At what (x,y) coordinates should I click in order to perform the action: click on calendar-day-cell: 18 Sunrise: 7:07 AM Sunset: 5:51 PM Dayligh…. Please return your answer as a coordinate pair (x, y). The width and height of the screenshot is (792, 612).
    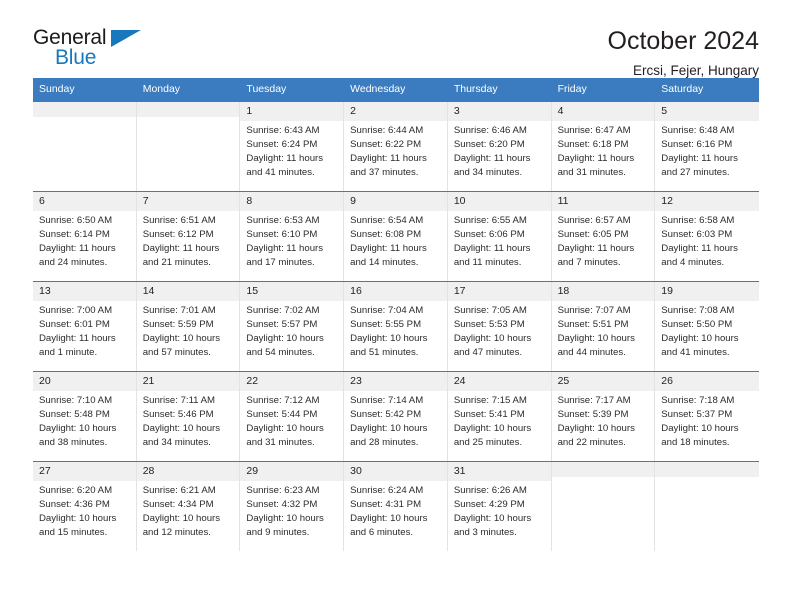
    Looking at the image, I should click on (603, 326).